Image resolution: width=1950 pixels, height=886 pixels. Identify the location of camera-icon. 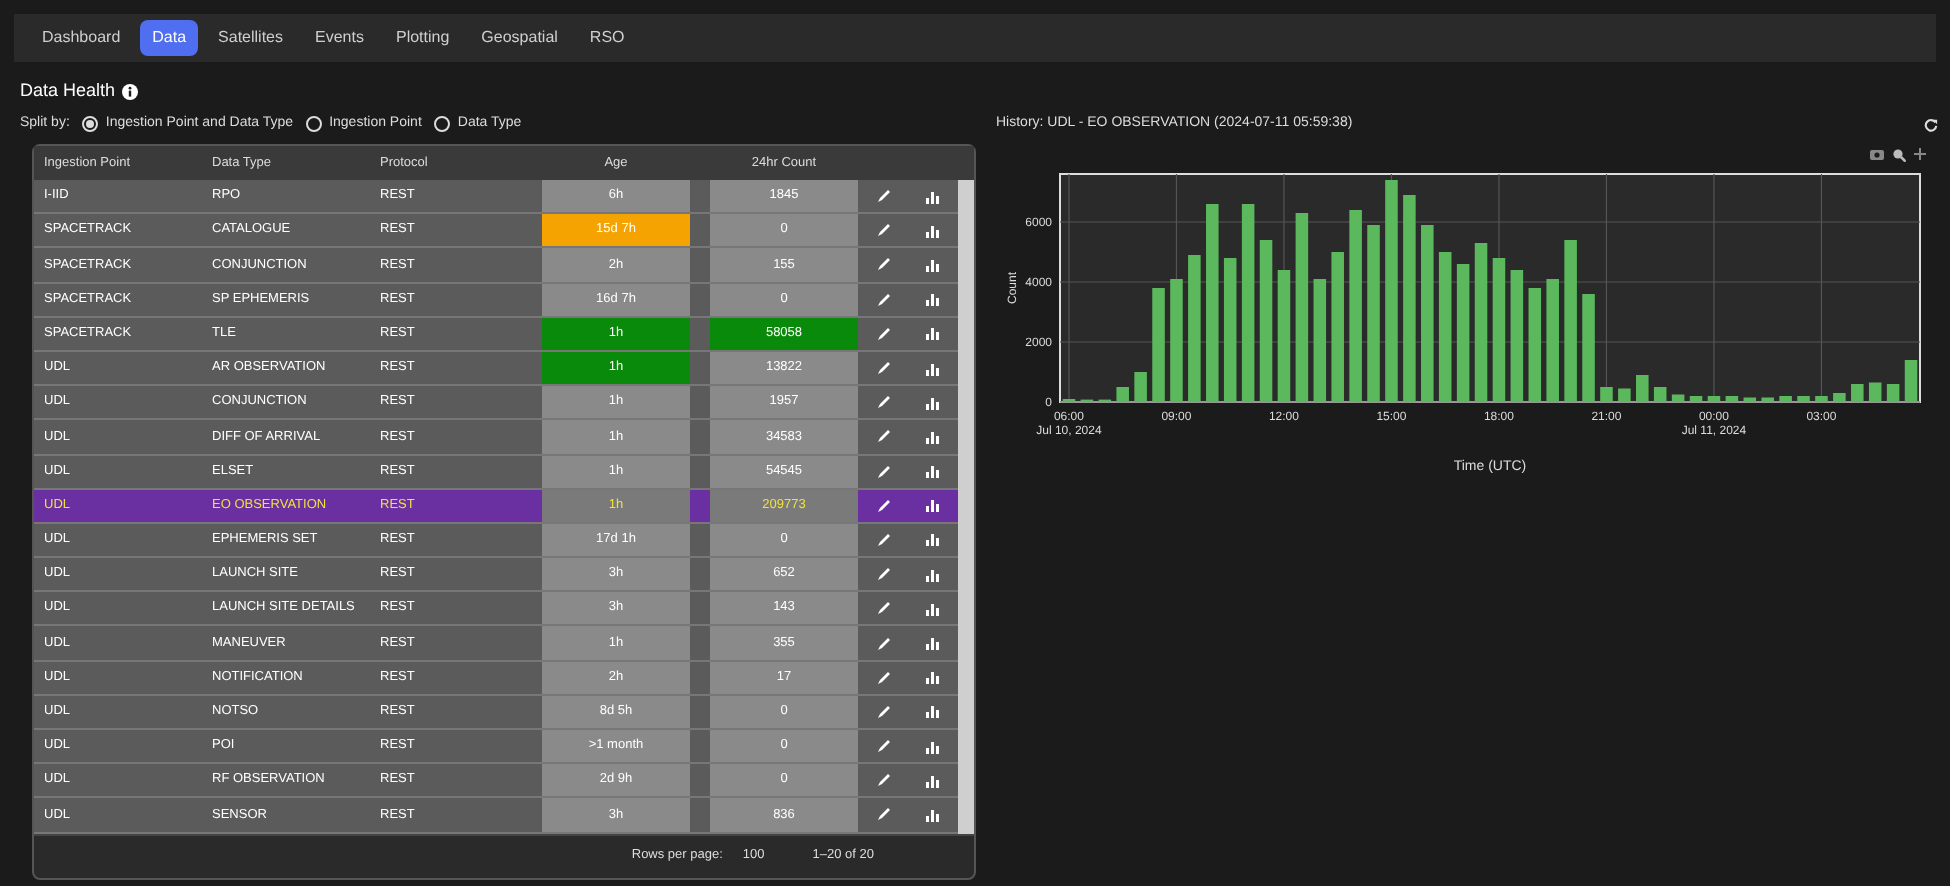
(1877, 153).